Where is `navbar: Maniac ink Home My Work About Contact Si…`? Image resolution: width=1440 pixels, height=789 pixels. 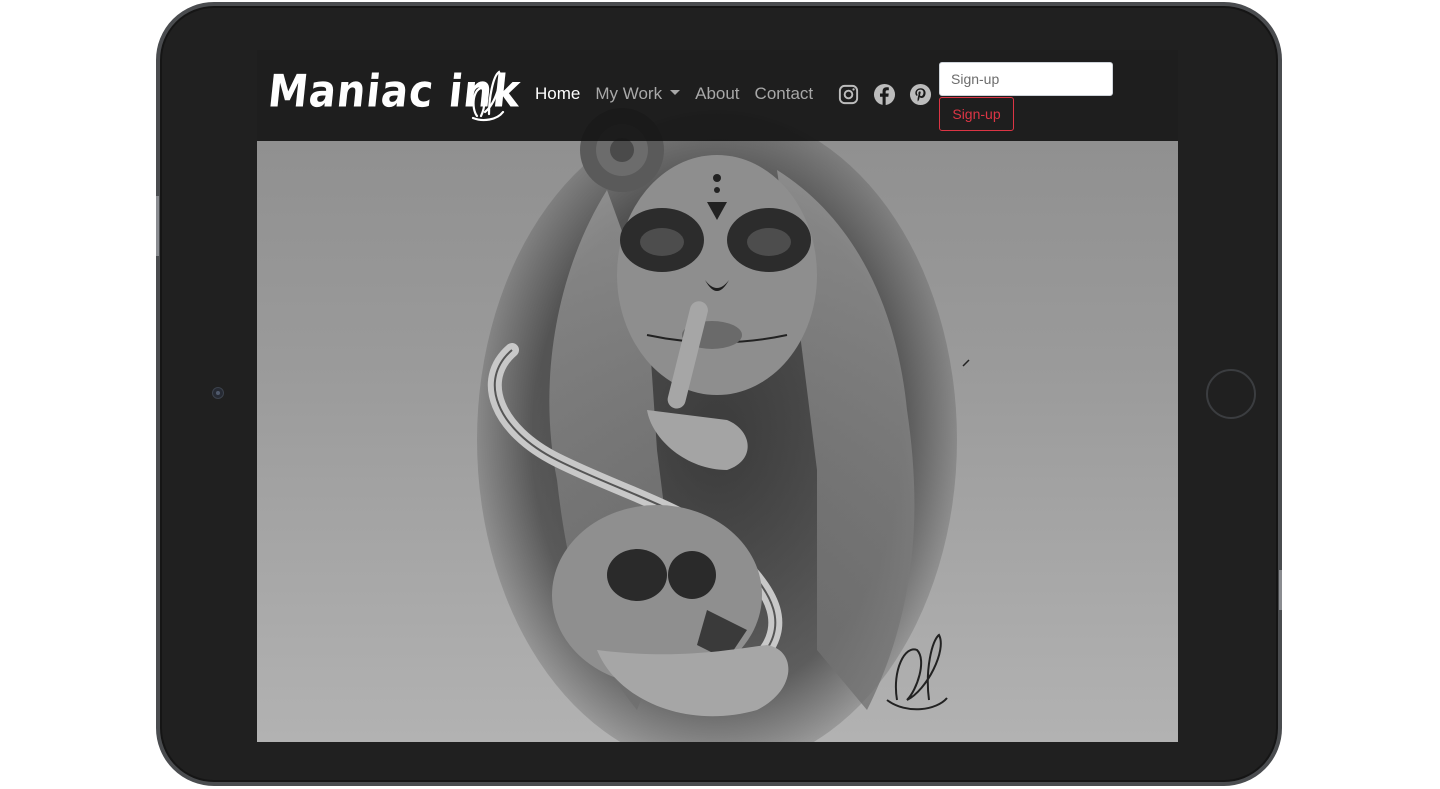
navbar: Maniac ink Home My Work About Contact Si… is located at coordinates (717, 95).